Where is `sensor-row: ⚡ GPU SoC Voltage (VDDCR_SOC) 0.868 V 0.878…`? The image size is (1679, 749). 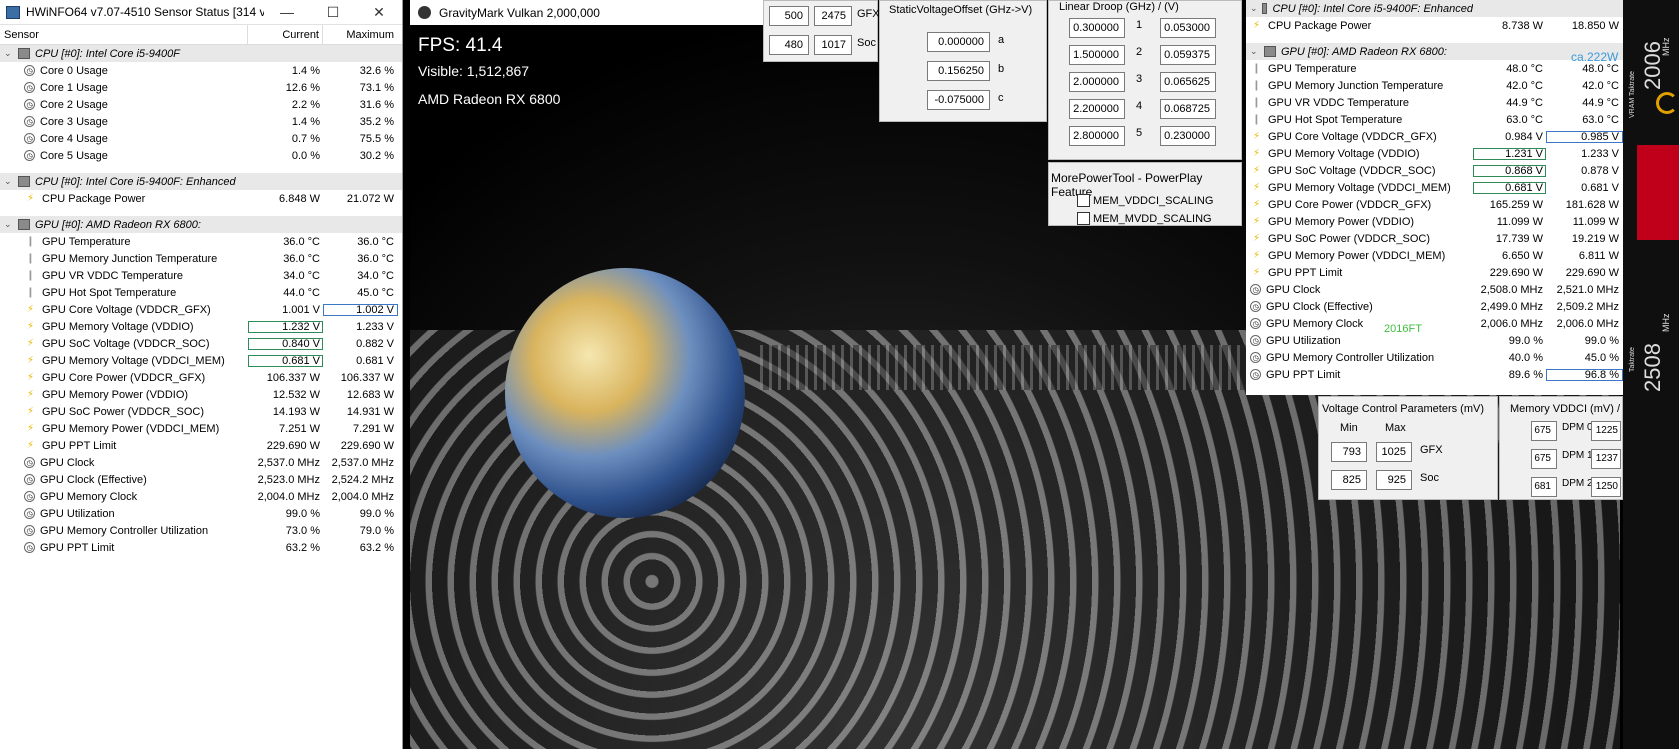 sensor-row: ⚡ GPU SoC Voltage (VDDCR_SOC) 0.868 V 0.878… is located at coordinates (1434, 170).